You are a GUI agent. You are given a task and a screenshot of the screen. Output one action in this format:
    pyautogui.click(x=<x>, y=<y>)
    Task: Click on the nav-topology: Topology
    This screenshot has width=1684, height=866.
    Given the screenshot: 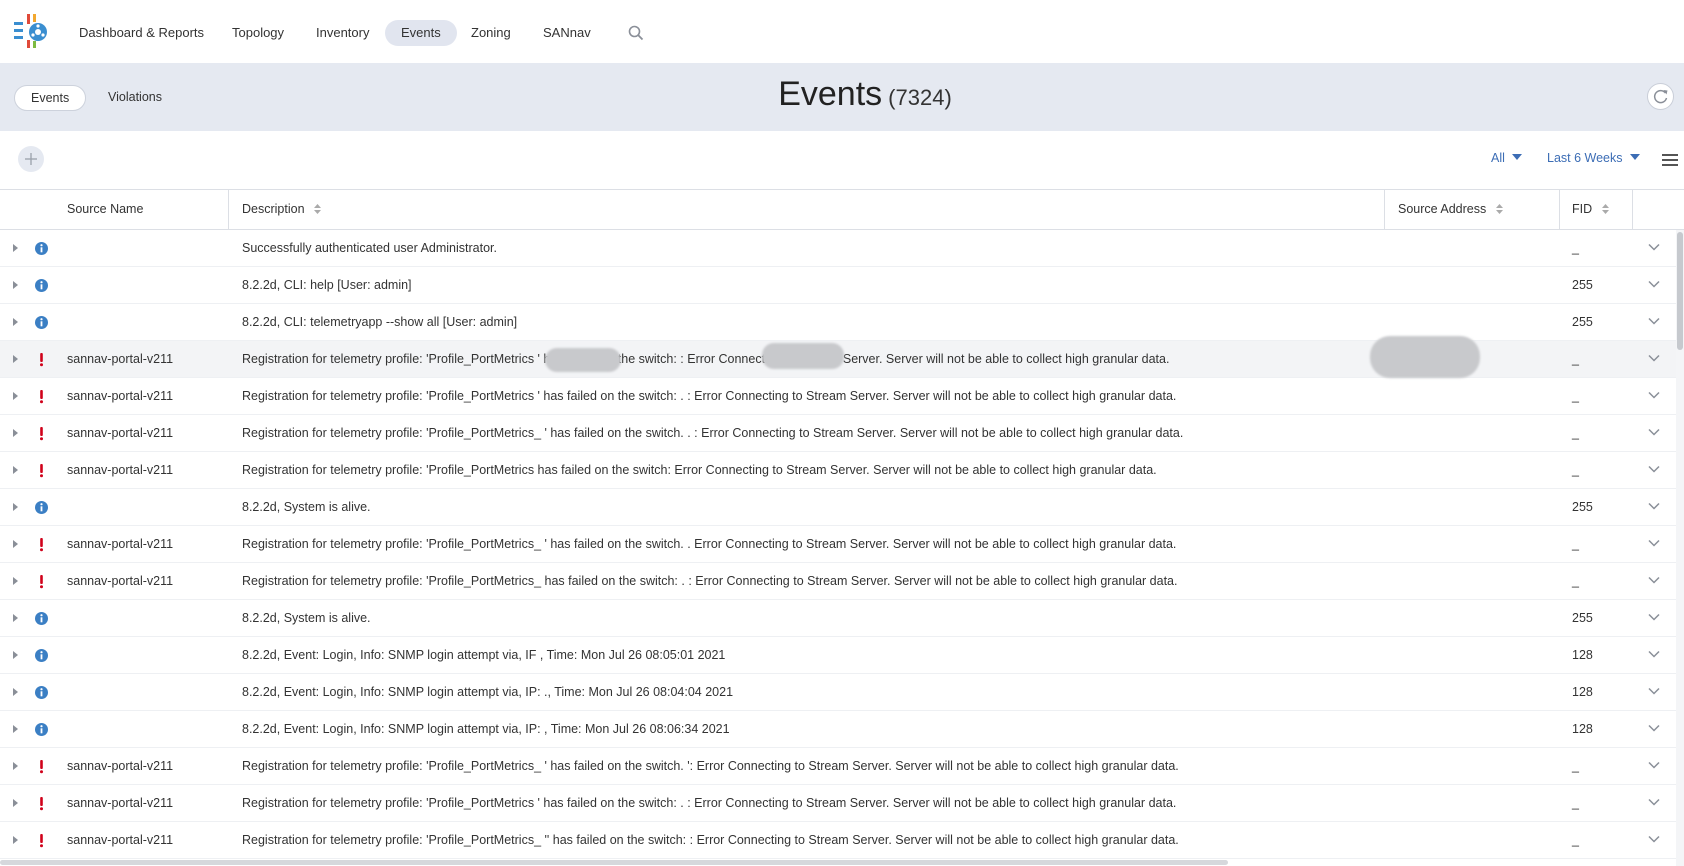 What is the action you would take?
    pyautogui.click(x=258, y=33)
    